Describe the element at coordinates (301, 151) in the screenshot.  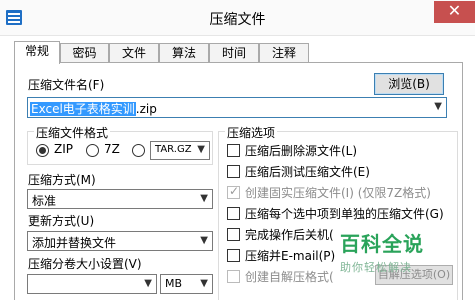
I see `delete-source-label: 压缩后删除源文件(L)` at that location.